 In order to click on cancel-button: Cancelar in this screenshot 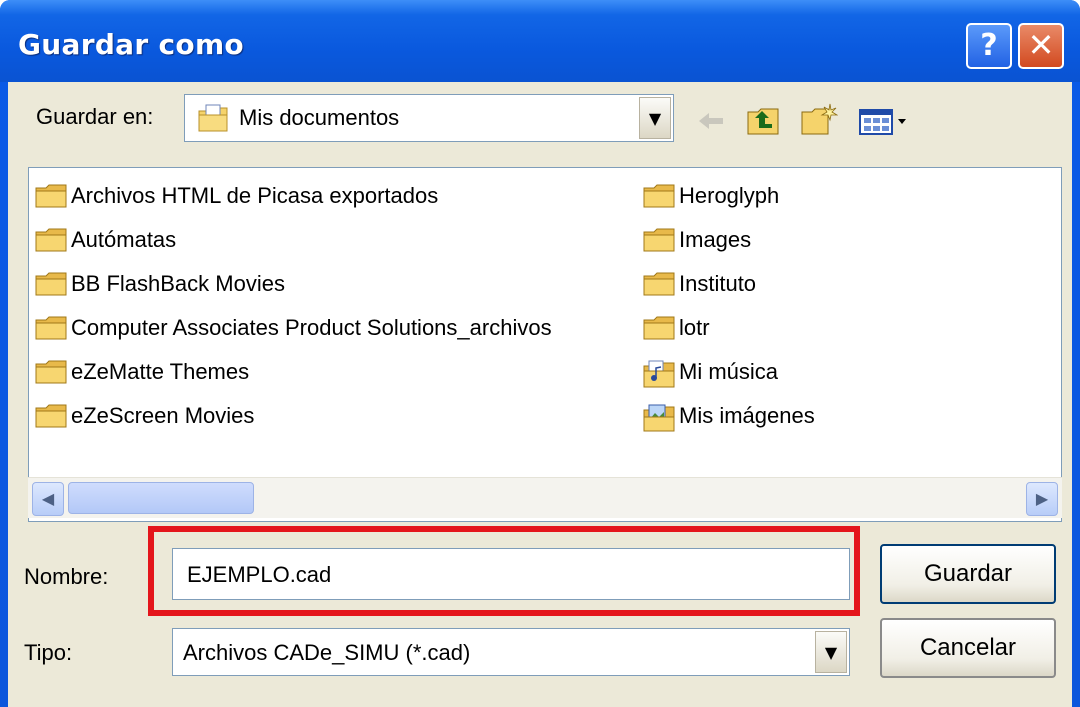, I will do `click(968, 648)`.